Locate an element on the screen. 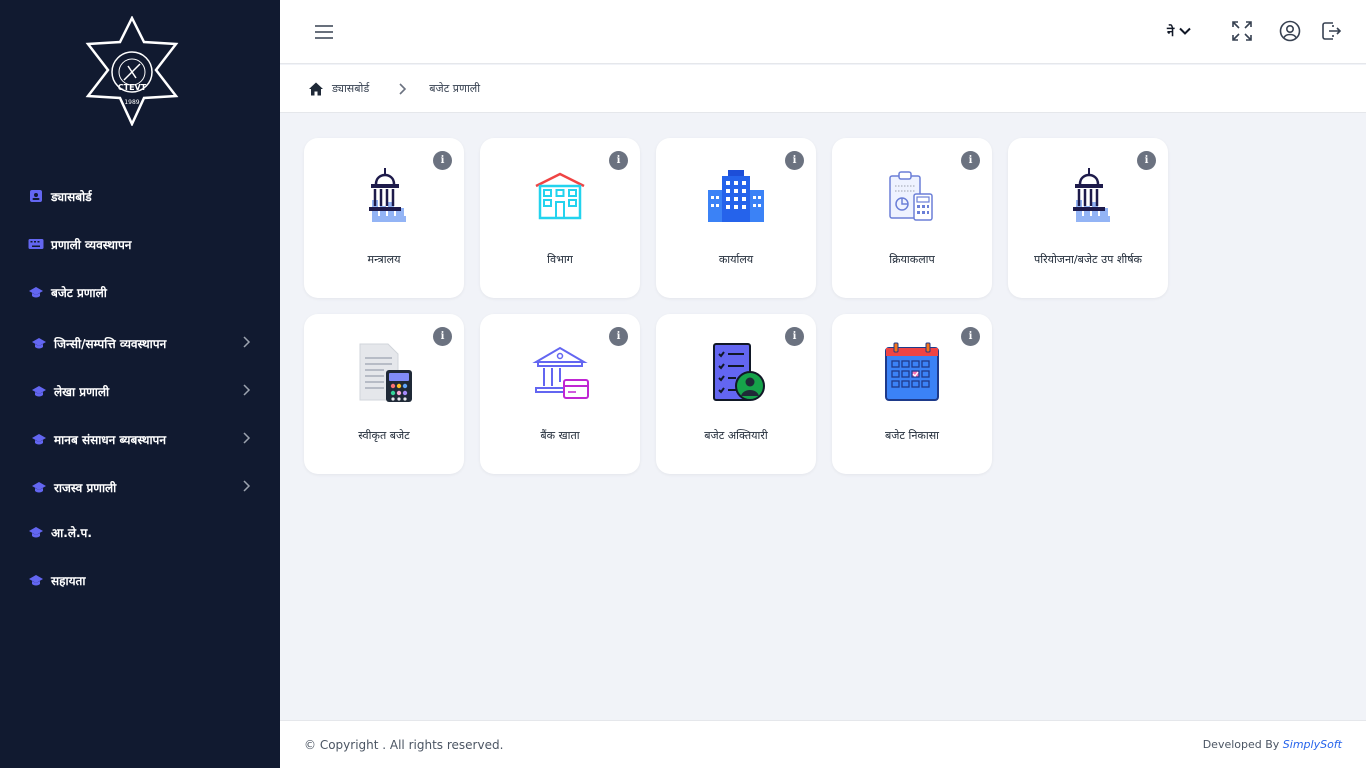 The image size is (1366, 768). language-selector: ने is located at coordinates (1179, 31).